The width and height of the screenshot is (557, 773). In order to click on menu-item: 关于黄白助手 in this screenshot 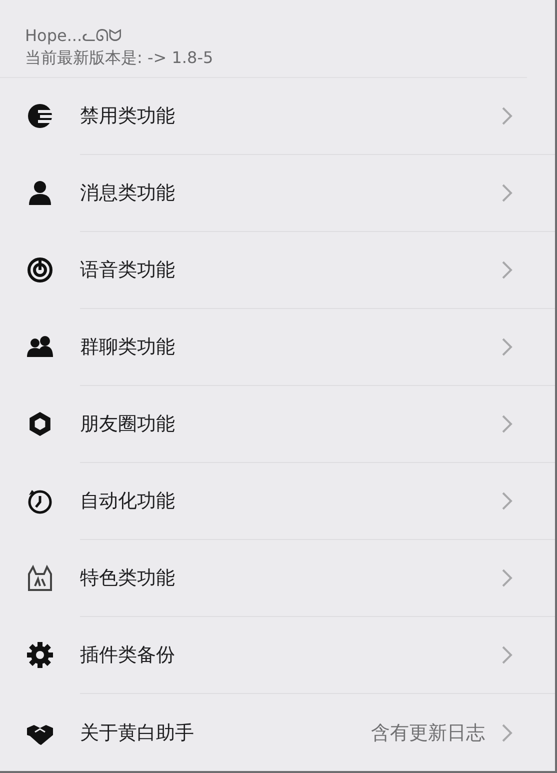, I will do `click(225, 733)`.